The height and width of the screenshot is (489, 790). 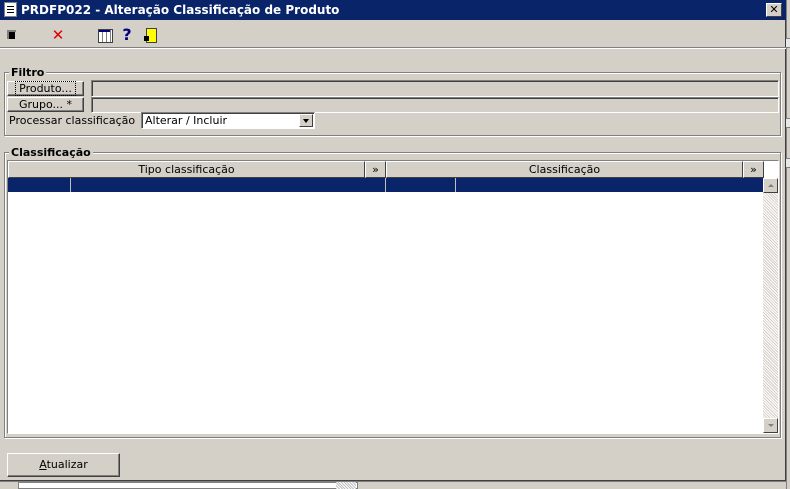 I want to click on column-header-classificacao: Classificação, so click(x=564, y=169).